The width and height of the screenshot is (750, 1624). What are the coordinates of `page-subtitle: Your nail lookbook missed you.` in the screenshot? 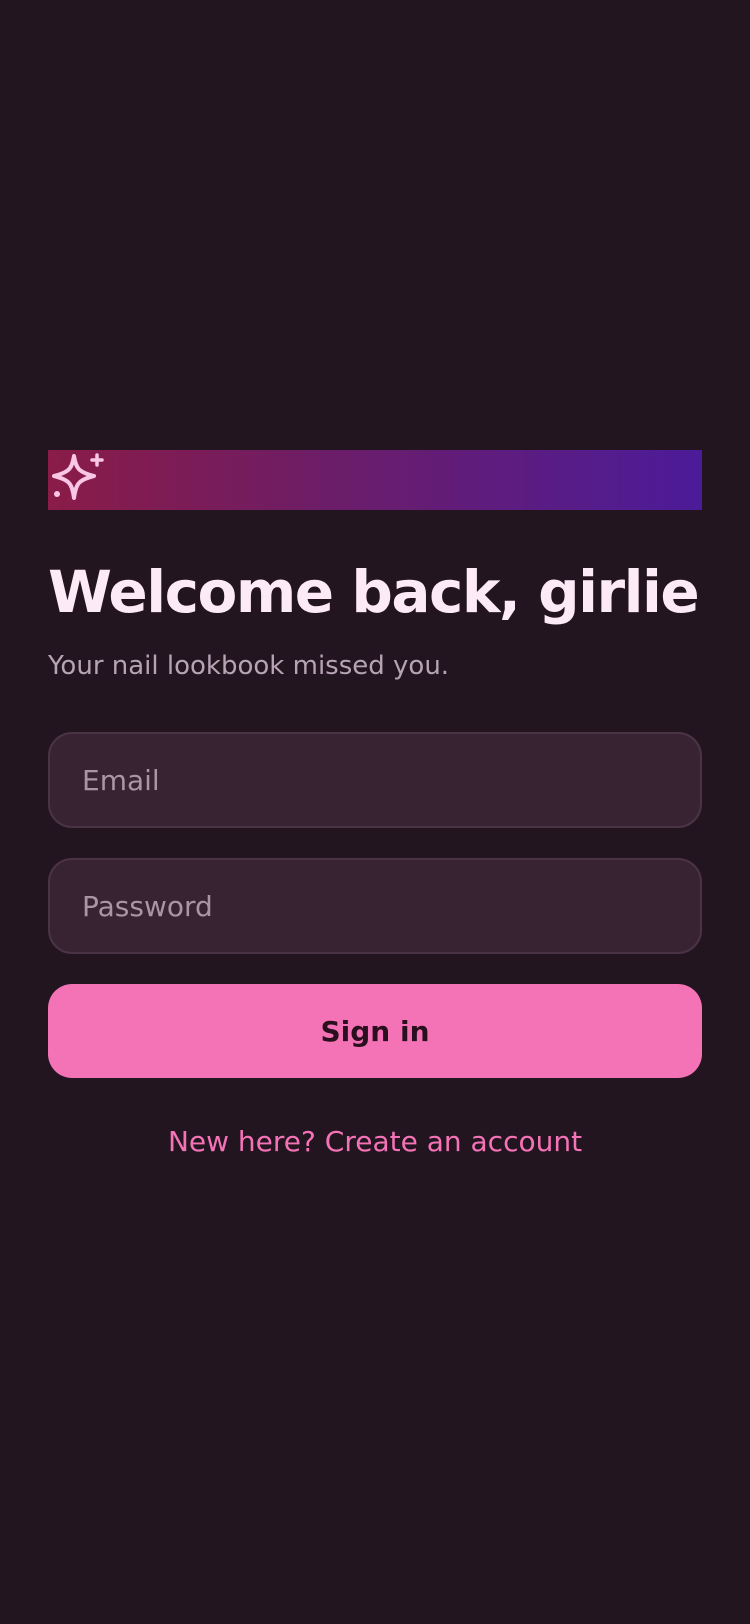 It's located at (249, 666).